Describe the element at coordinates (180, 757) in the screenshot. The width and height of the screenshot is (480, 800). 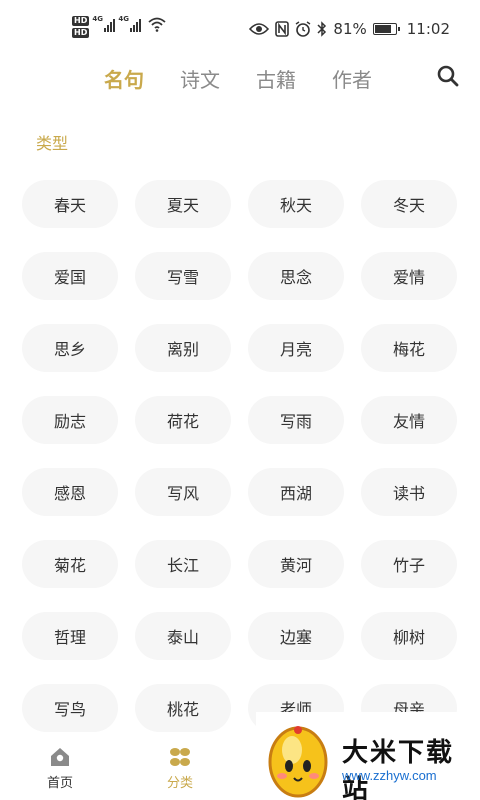
I see `category-icon` at that location.